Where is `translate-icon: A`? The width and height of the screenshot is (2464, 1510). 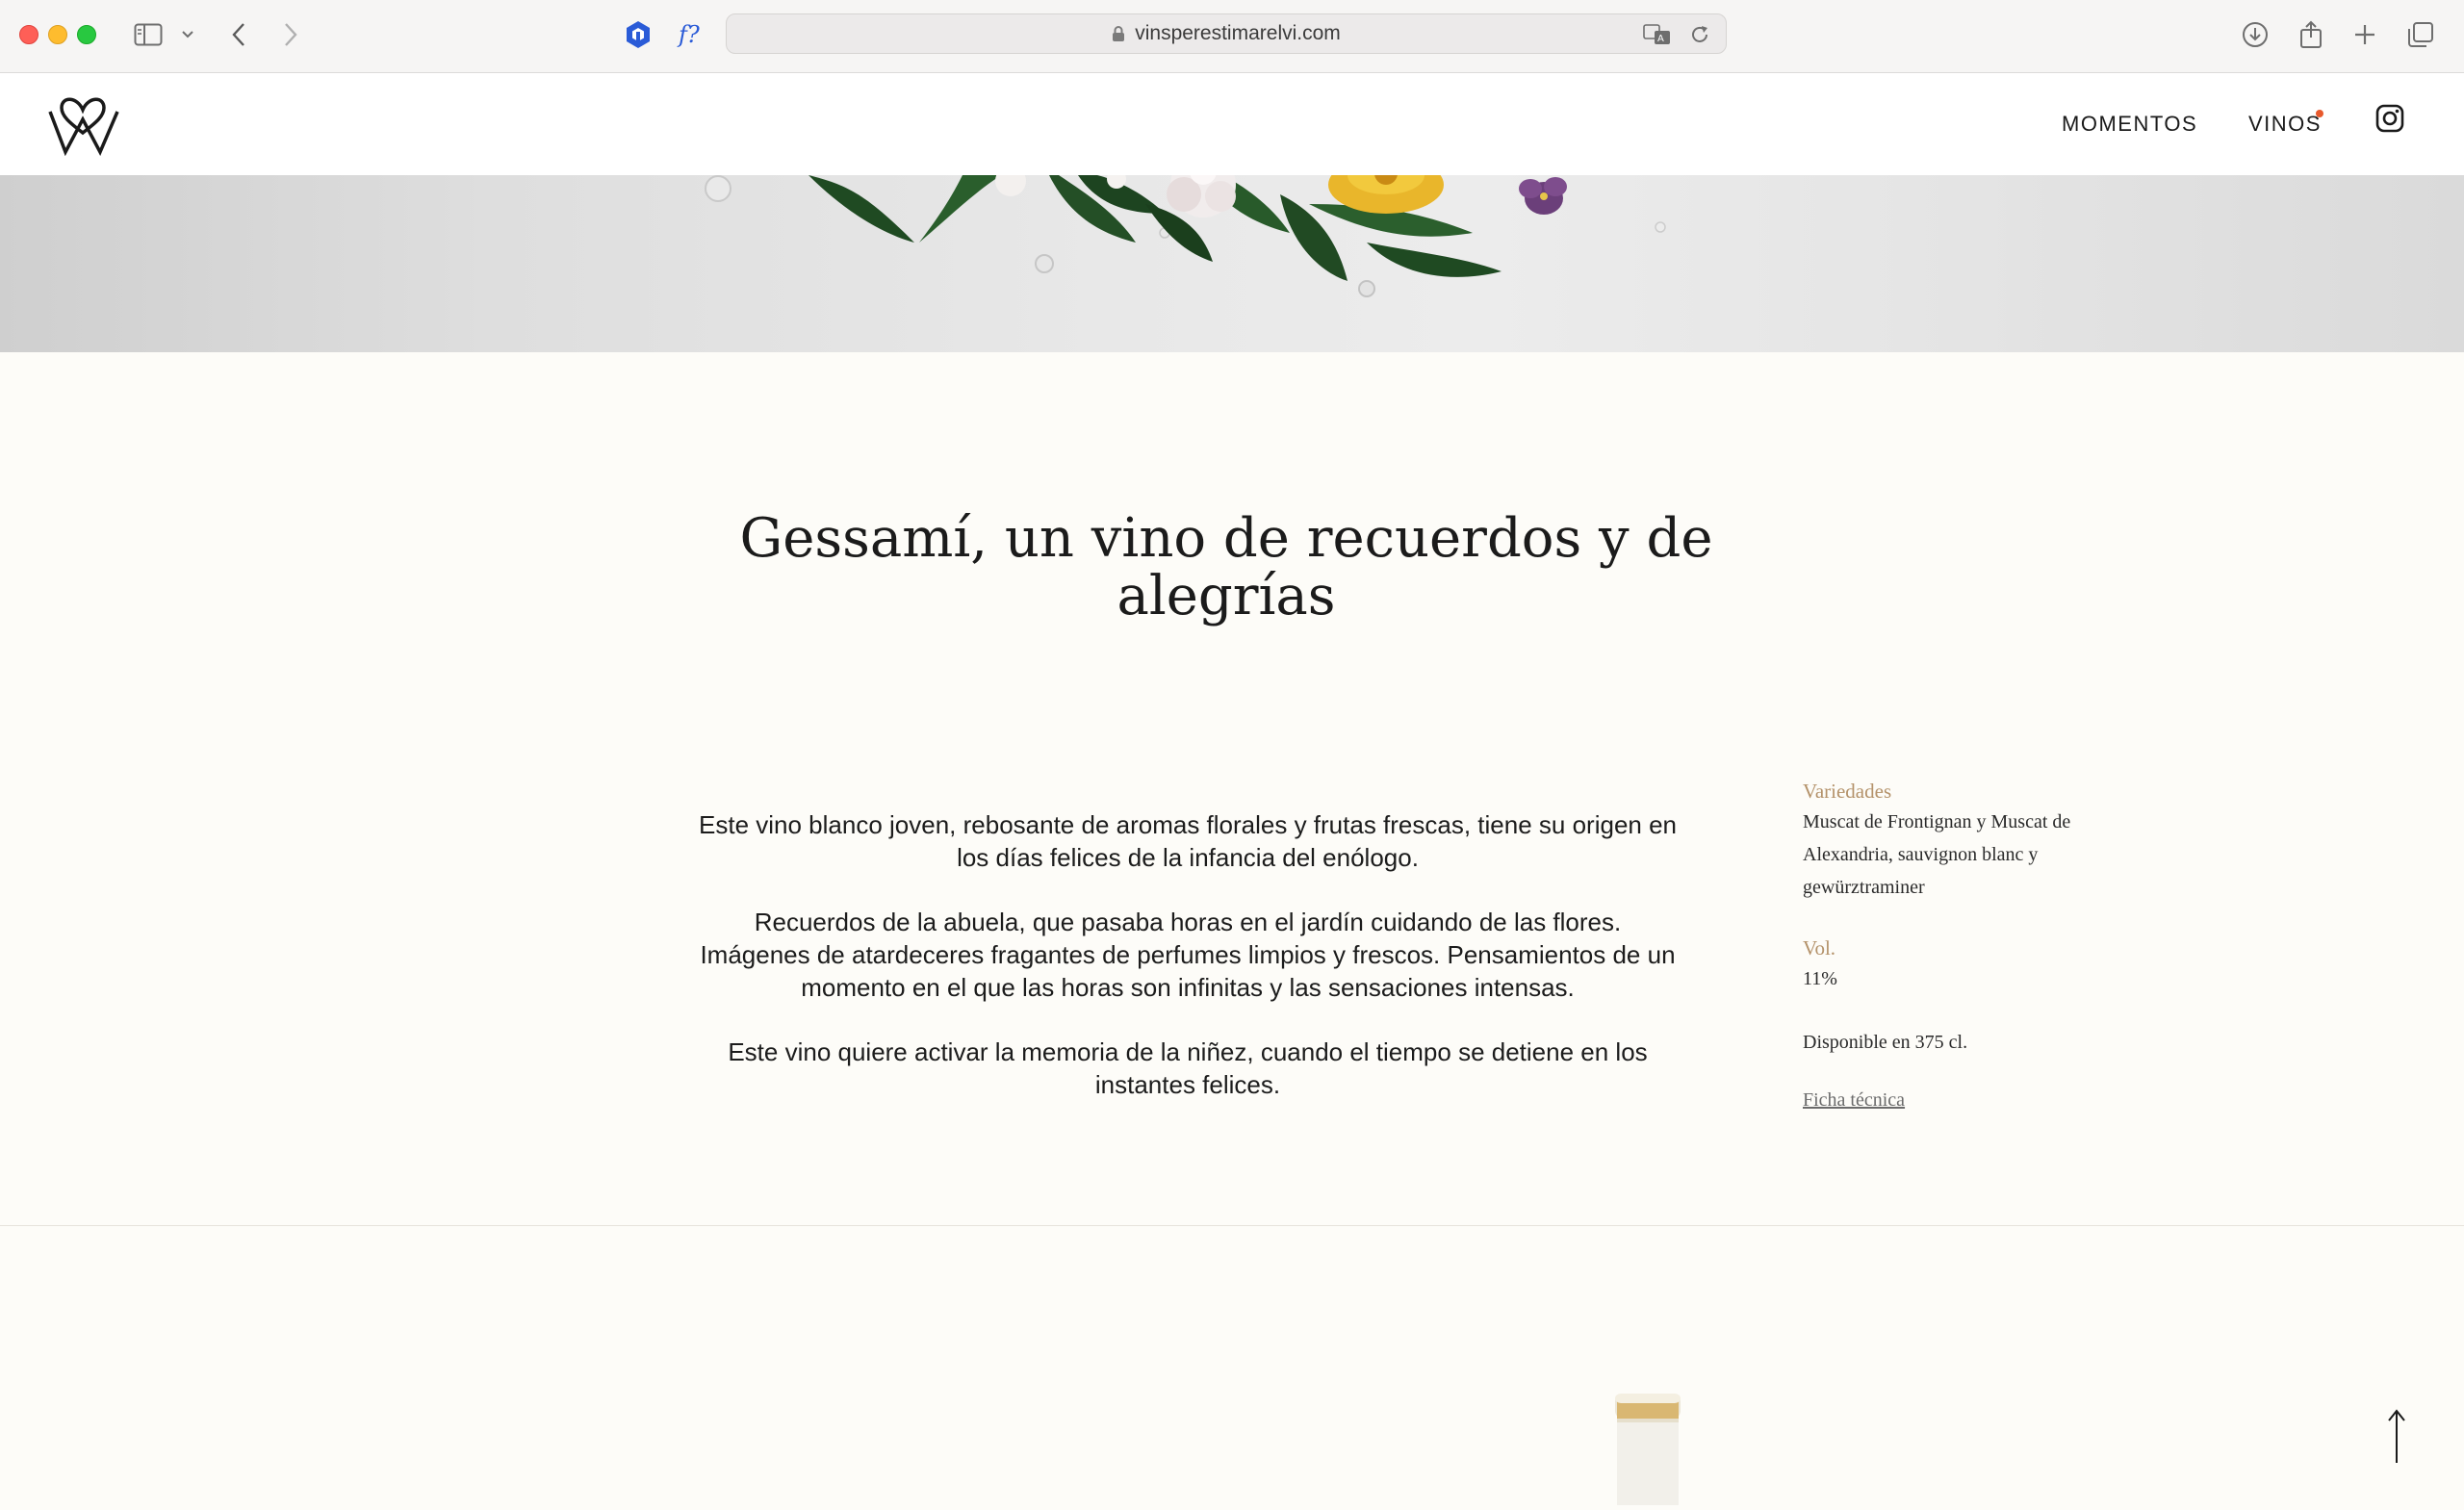
translate-icon: A is located at coordinates (1657, 37).